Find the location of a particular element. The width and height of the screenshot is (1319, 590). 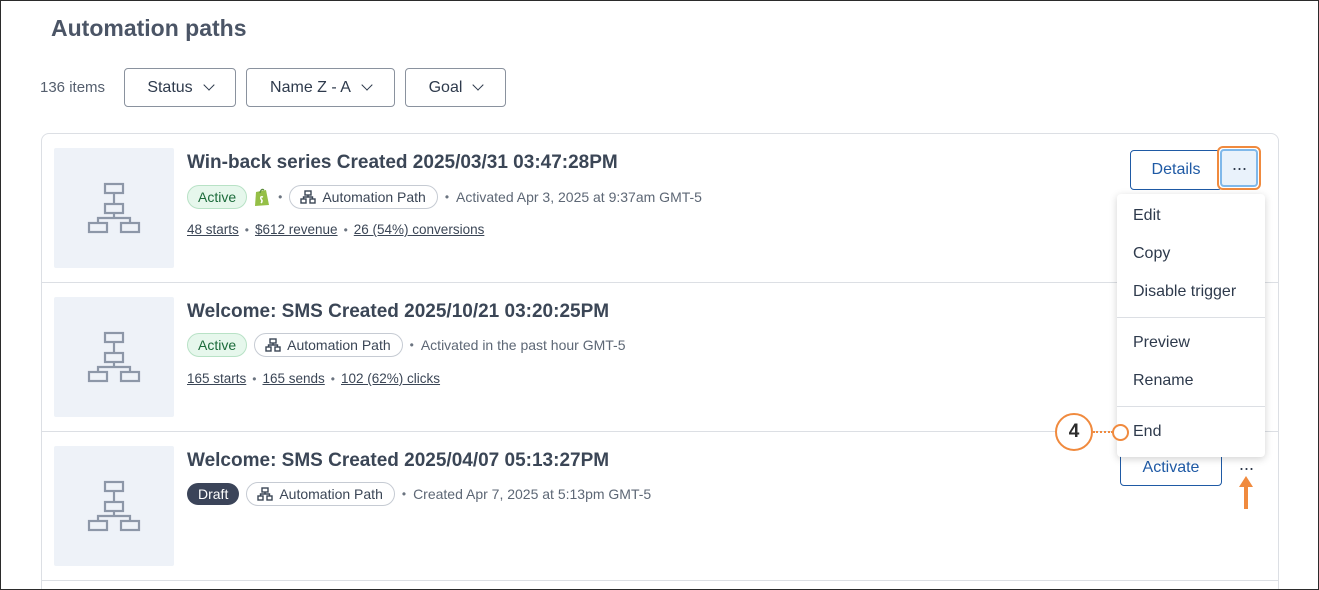

activity-text: Created Apr 7, 2025 at 5:13pm GMT-5 is located at coordinates (532, 494).